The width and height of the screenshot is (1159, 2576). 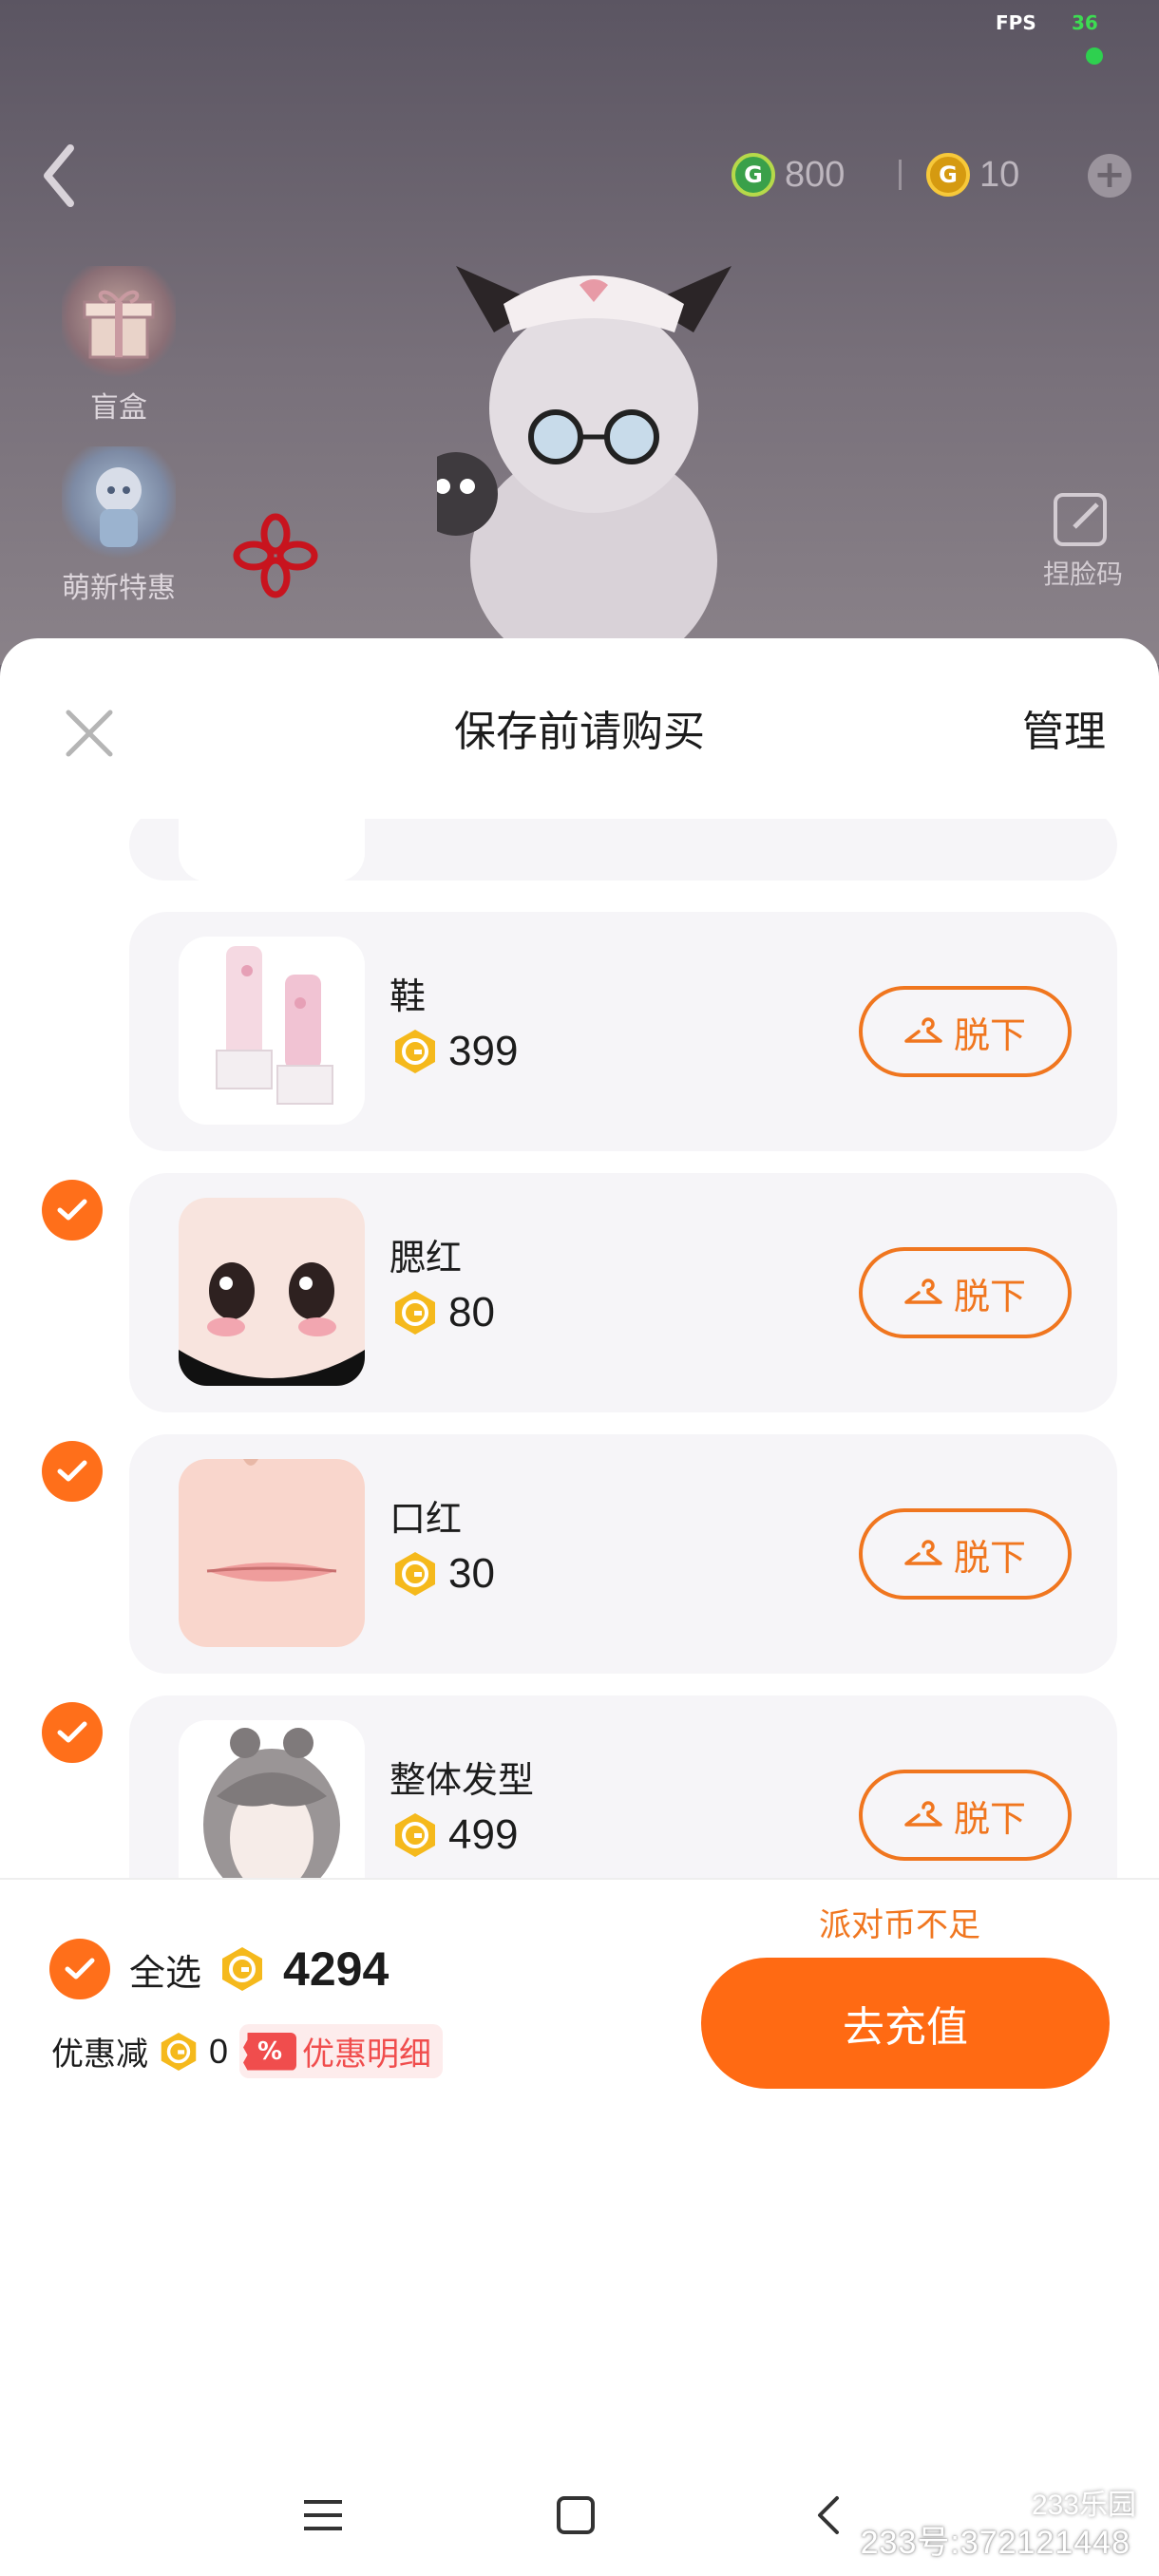 I want to click on blush-image, so click(x=272, y=1292).